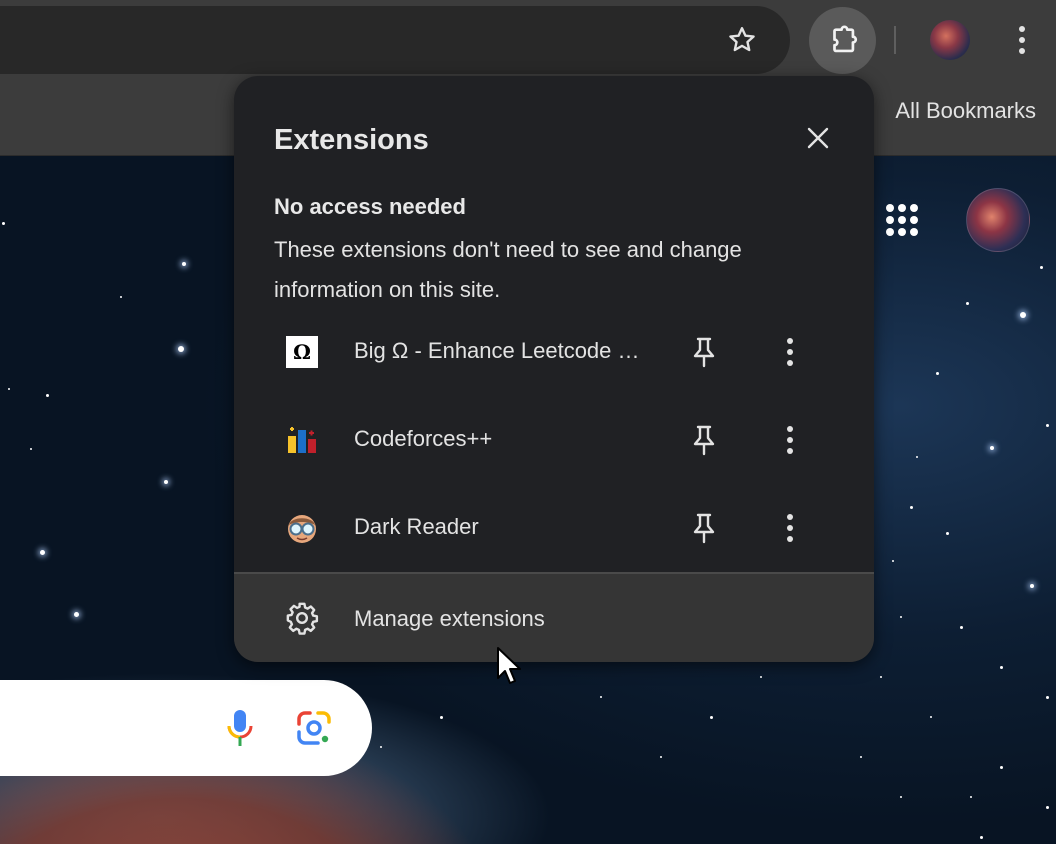 This screenshot has width=1056, height=844. Describe the element at coordinates (302, 528) in the screenshot. I see `dark-reader-icon` at that location.